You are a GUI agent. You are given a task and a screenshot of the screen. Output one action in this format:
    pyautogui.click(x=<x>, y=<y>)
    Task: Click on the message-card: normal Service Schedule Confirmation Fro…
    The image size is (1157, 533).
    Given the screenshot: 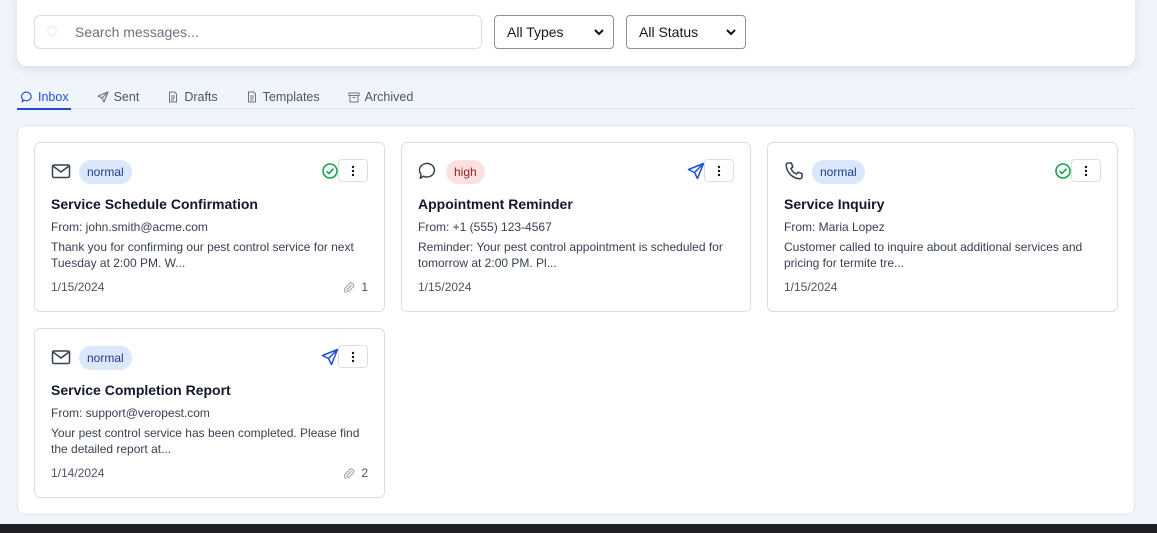 What is the action you would take?
    pyautogui.click(x=209, y=227)
    